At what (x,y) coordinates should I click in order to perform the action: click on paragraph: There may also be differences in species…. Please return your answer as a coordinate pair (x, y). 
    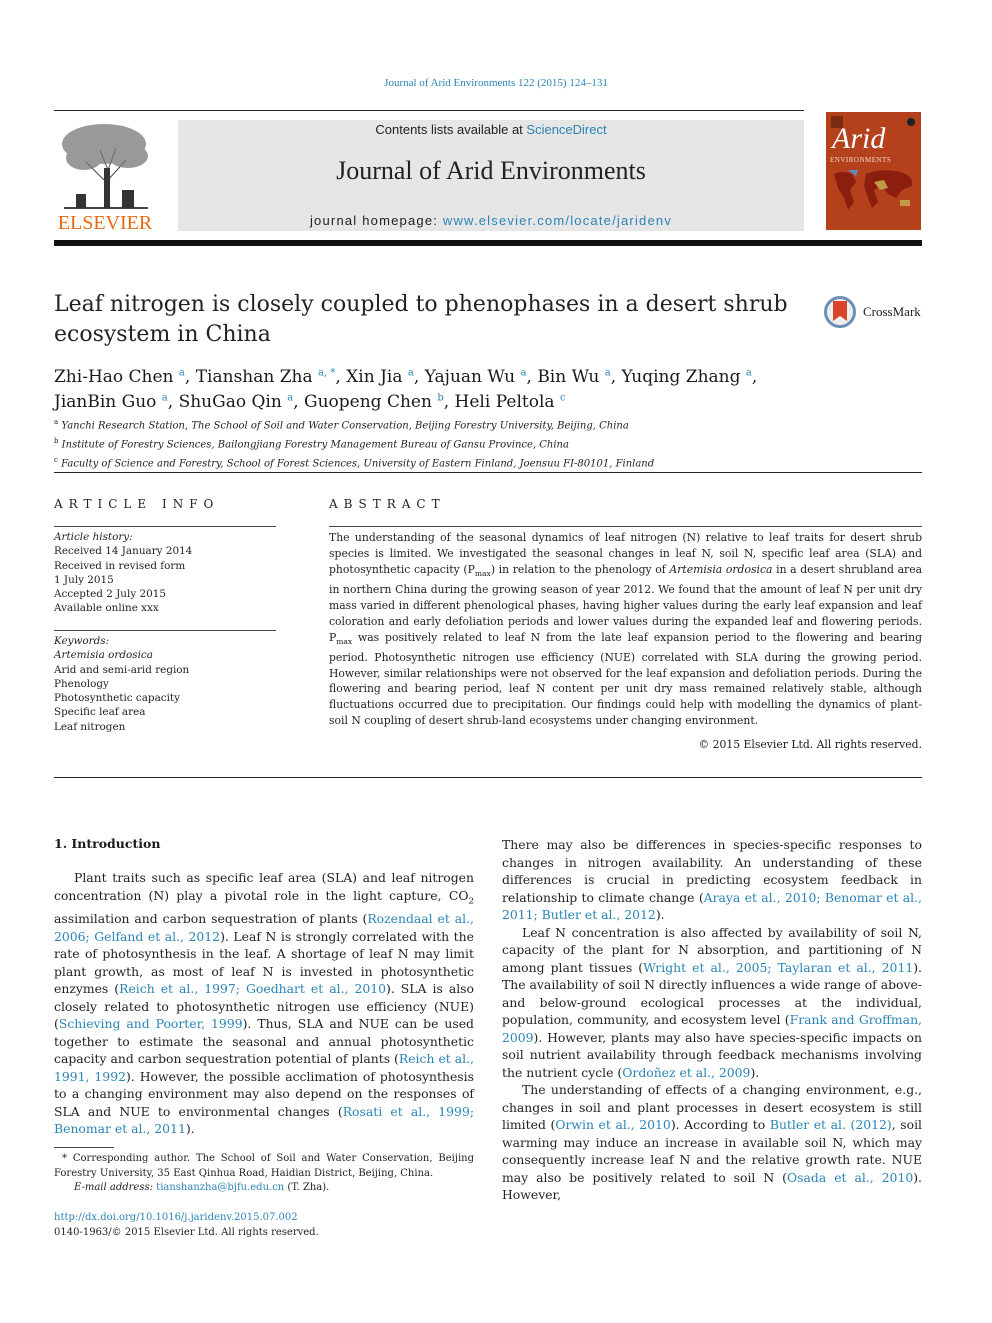
    Looking at the image, I should click on (712, 880).